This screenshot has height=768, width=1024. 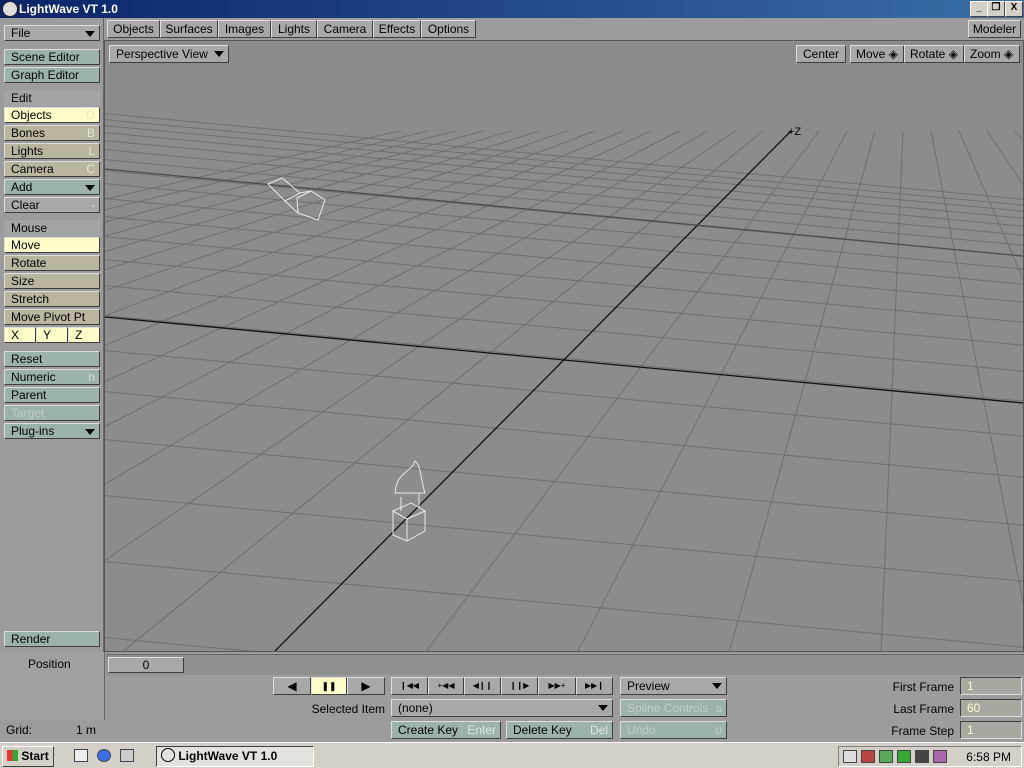 I want to click on timeline-slider: 0, so click(x=146, y=665).